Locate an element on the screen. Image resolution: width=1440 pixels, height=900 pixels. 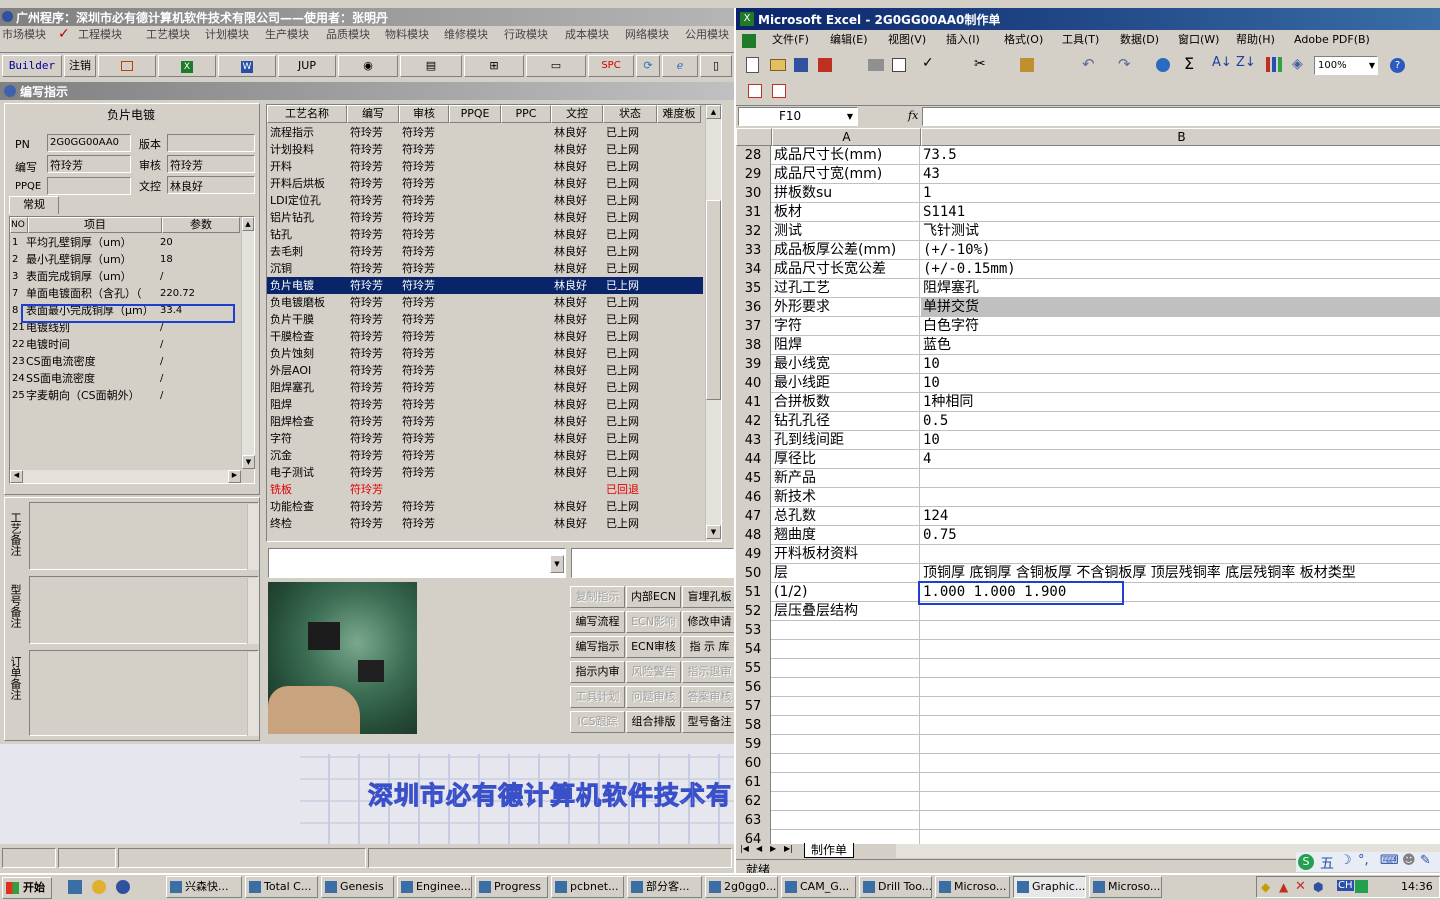
row-header: 43 is located at coordinates (753, 440).